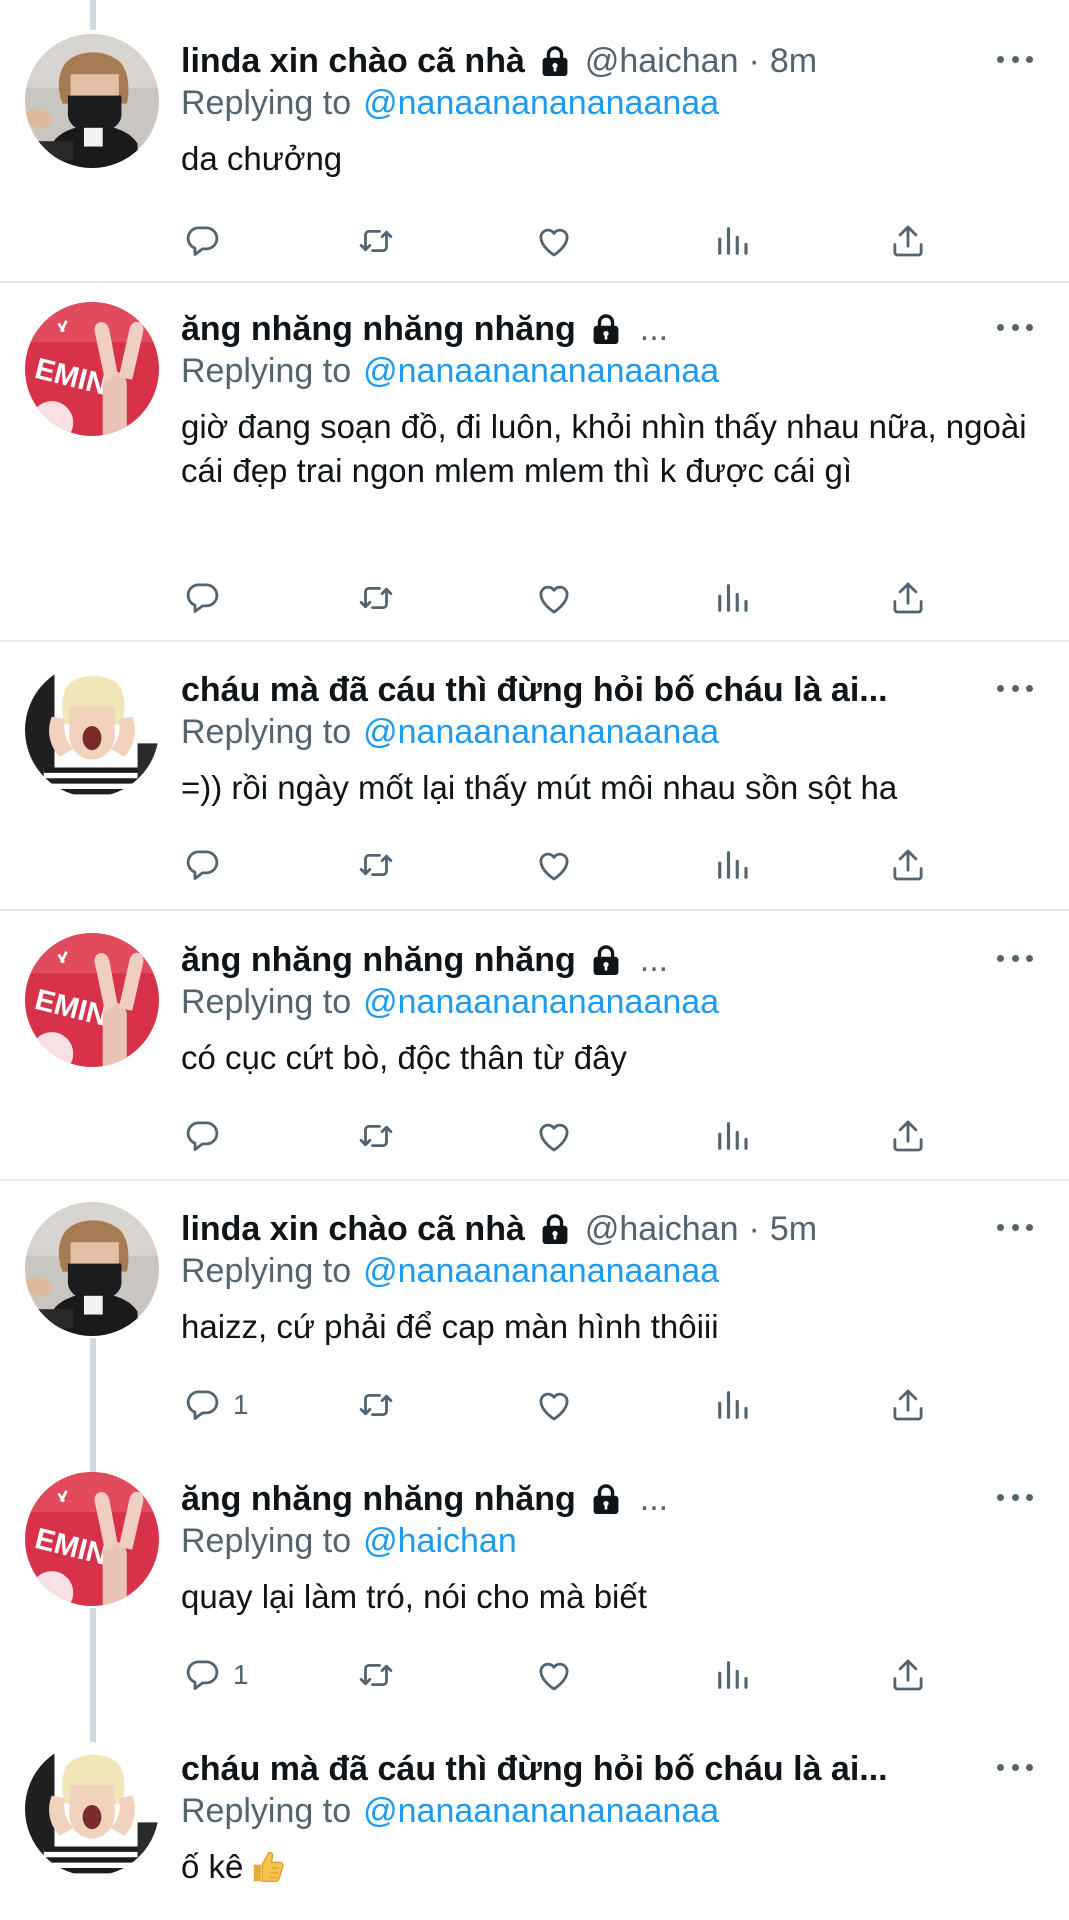 The height and width of the screenshot is (1920, 1069). What do you see at coordinates (440, 1541) in the screenshot?
I see `replying-to-handle: @haichan` at bounding box center [440, 1541].